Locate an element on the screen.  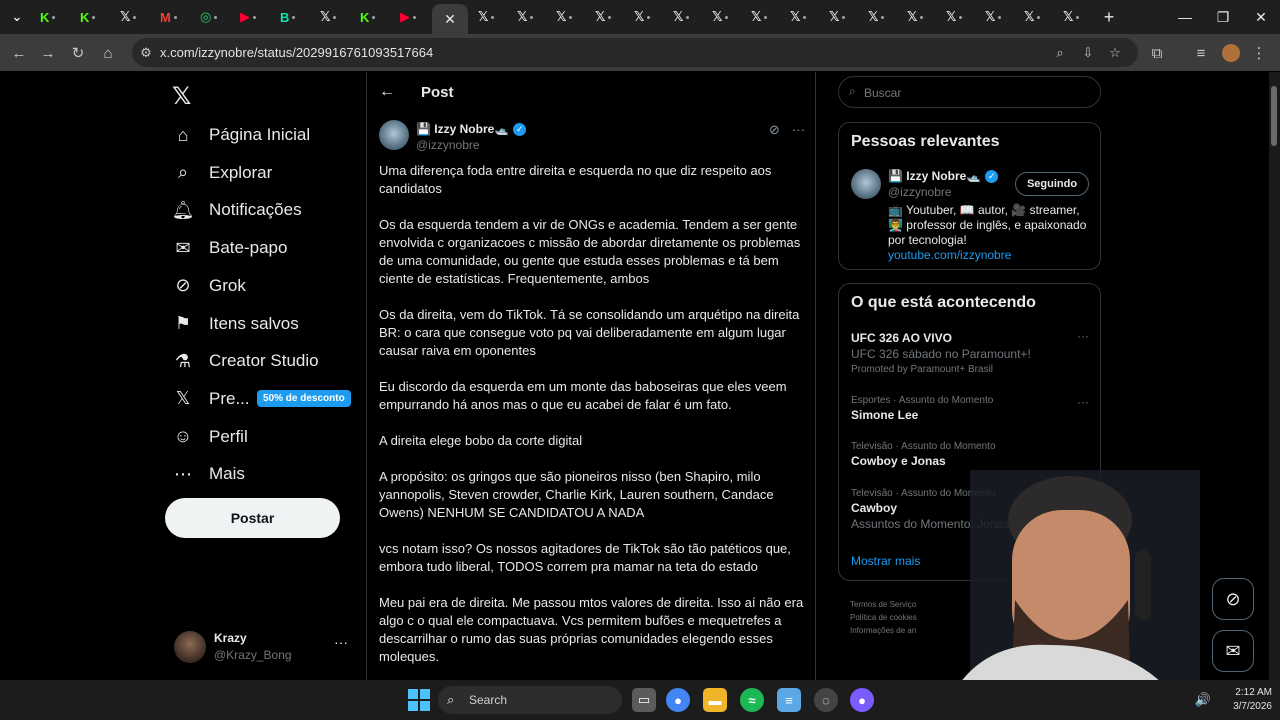
tab-close-icon: ✕ is located at coordinates (450, 19).